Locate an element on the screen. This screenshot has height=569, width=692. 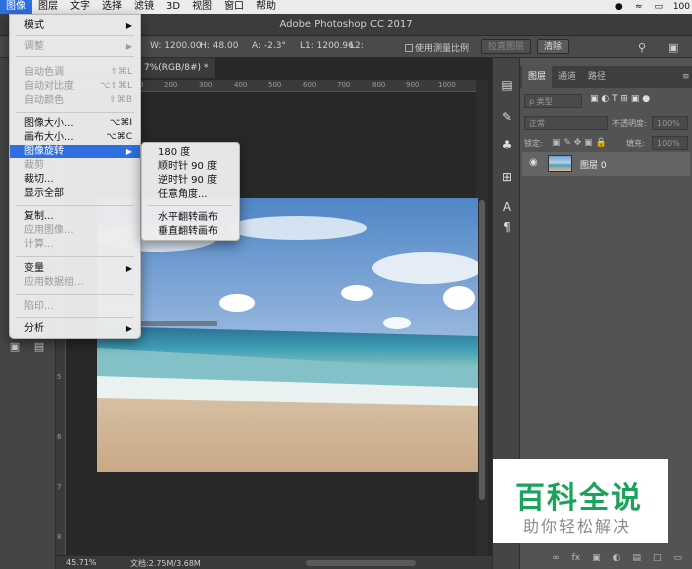
watermark-subtitle: 助你轻松解决 is located at coordinates (577, 526).